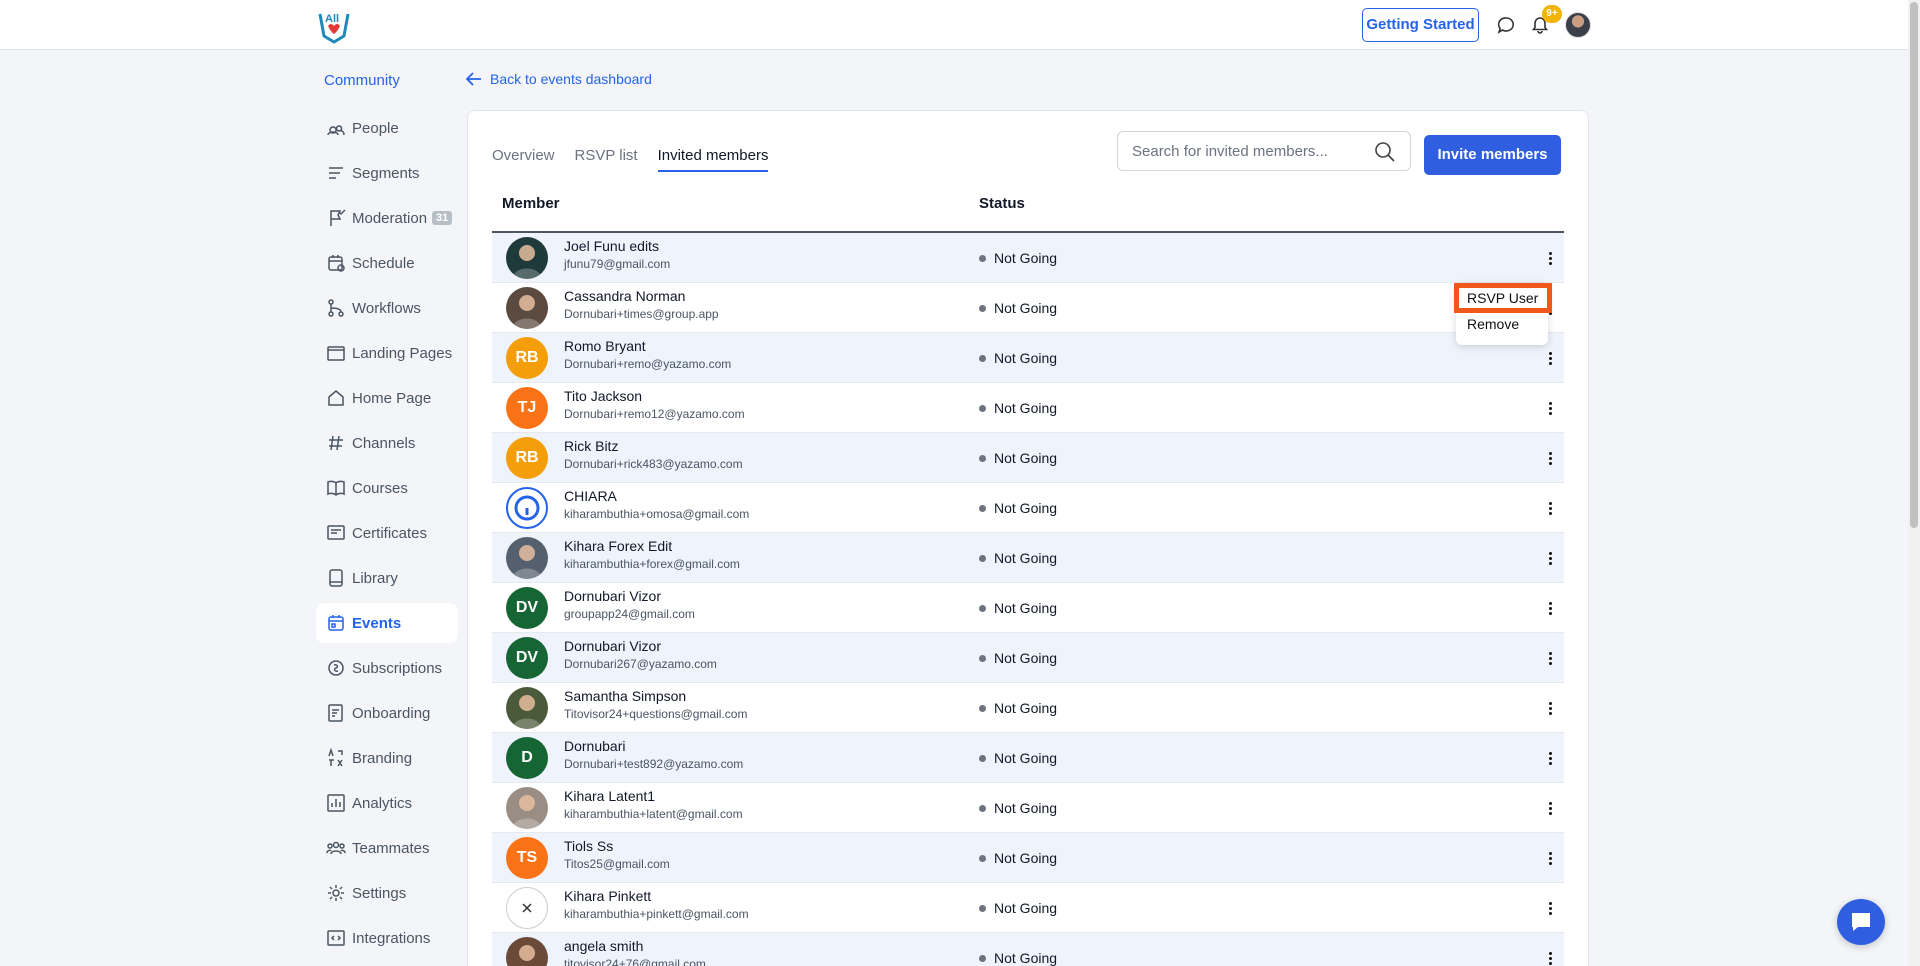 This screenshot has width=1920, height=966. I want to click on table-row: TS Tiols Ss Titos25@gmail.com Not Going, so click(1028, 858).